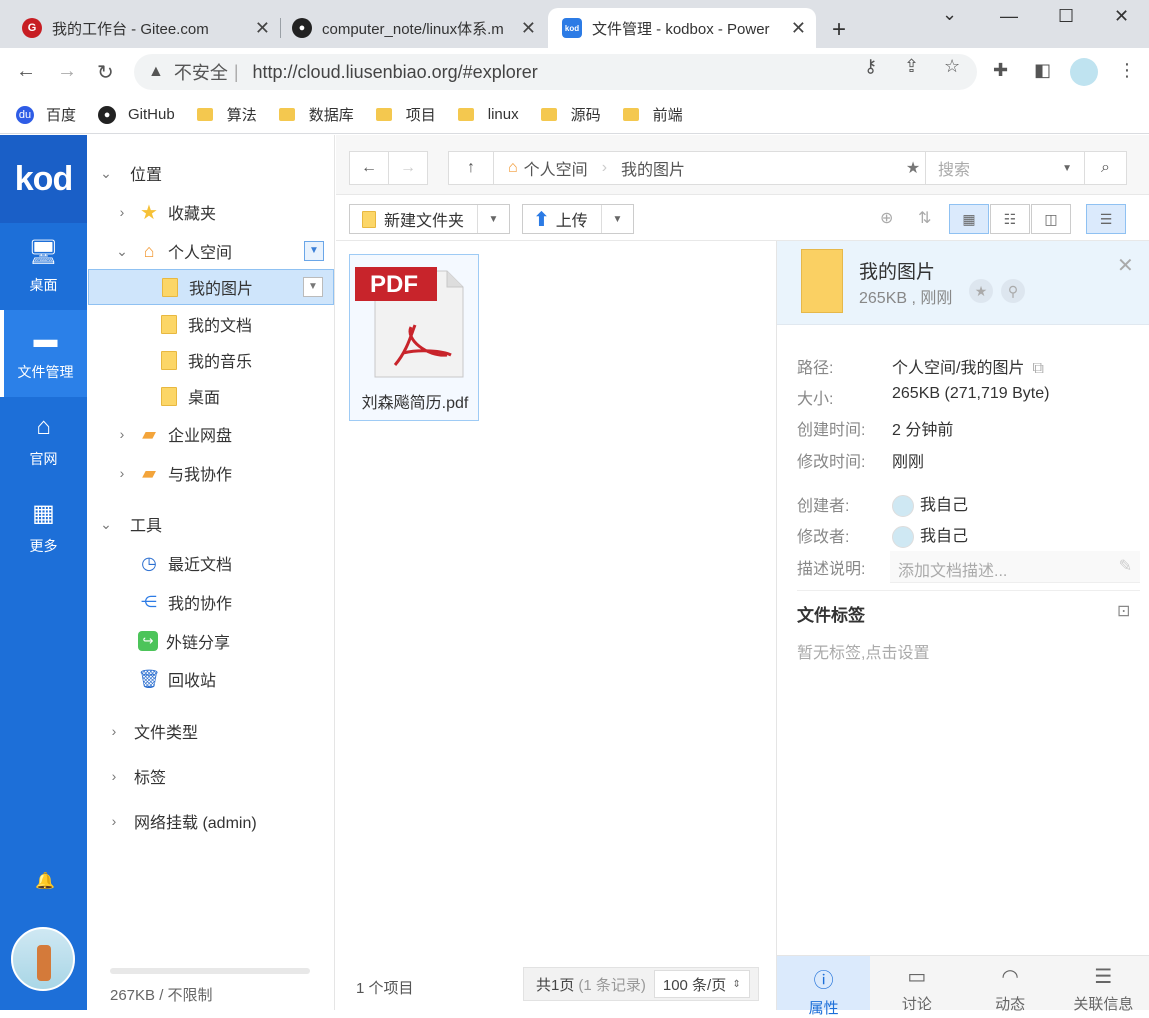 The height and width of the screenshot is (1018, 1149). I want to click on bookmark-folder: linux, so click(488, 114).